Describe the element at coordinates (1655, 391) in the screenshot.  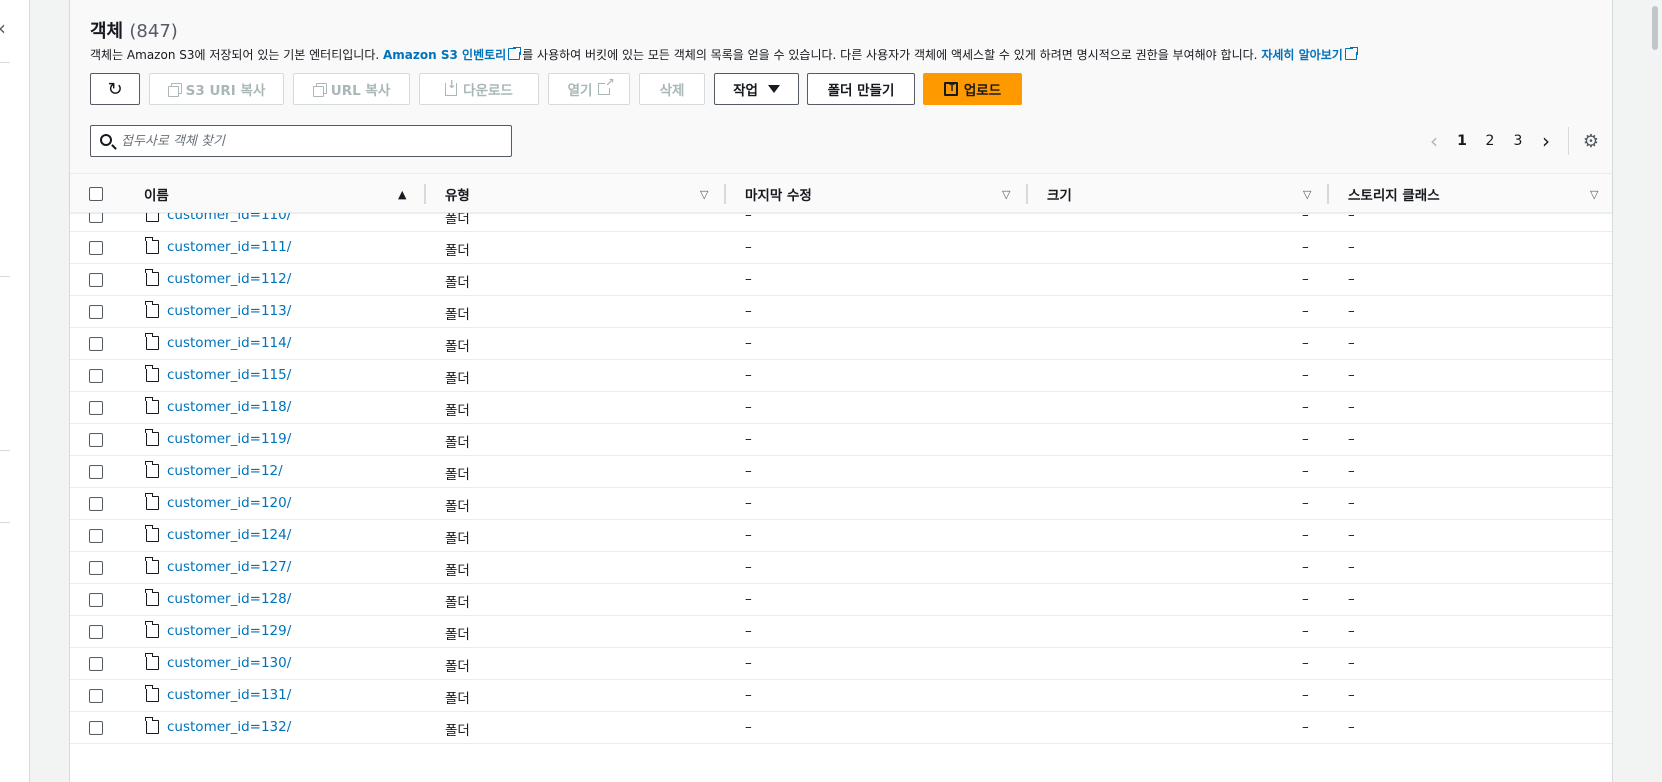
I see `page-scrollbar` at that location.